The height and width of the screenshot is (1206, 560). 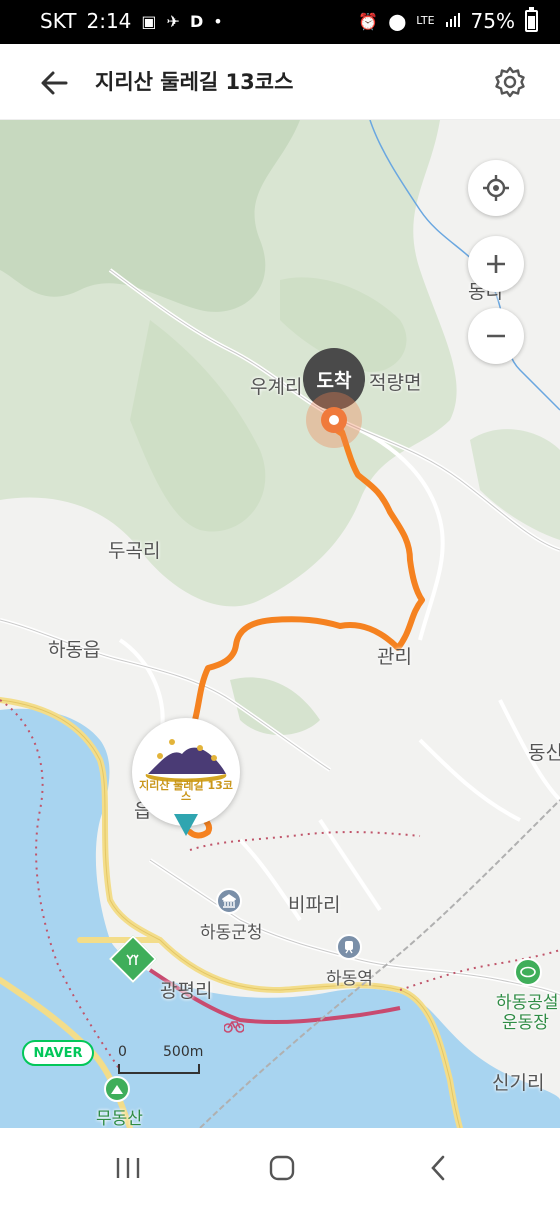 What do you see at coordinates (234, 1025) in the screenshot?
I see `bicycle-icon` at bounding box center [234, 1025].